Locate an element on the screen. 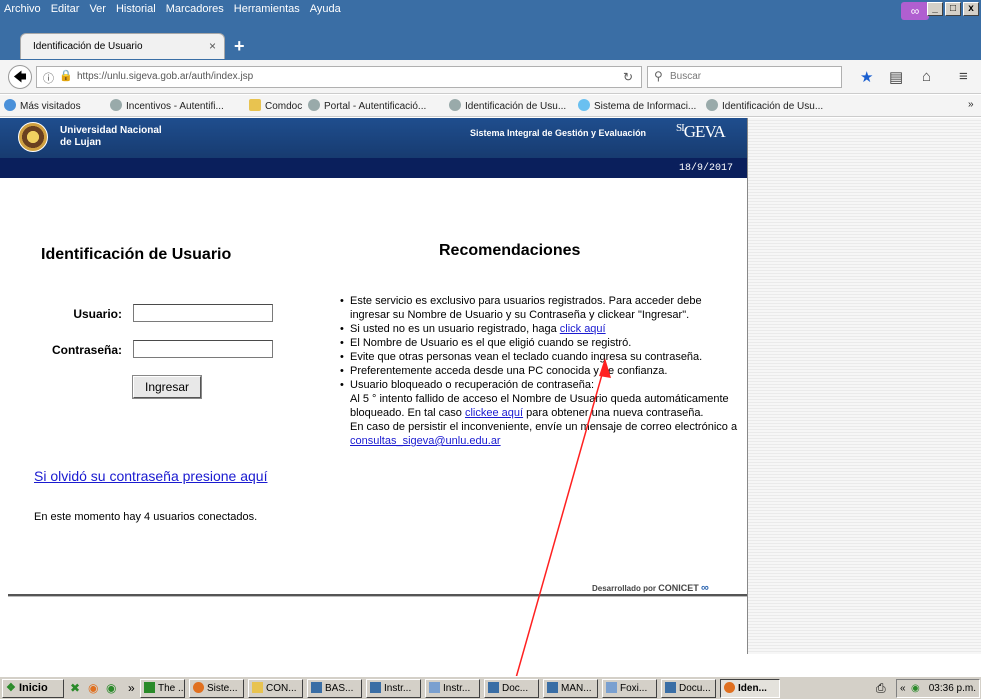 Image resolution: width=981 pixels, height=699 pixels. start-label: Inicio is located at coordinates (33, 688).